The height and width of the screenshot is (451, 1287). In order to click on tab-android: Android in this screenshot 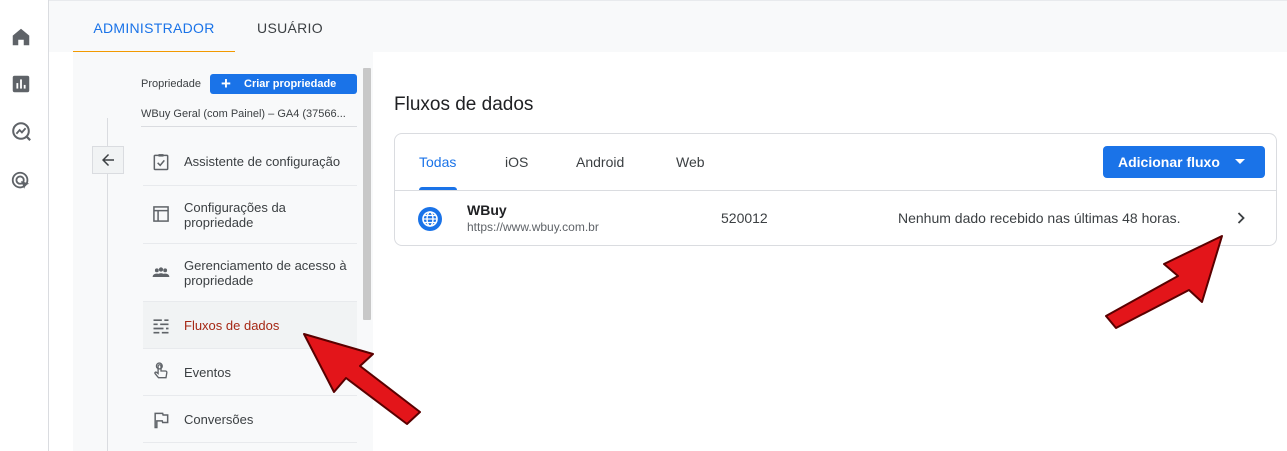, I will do `click(600, 162)`.